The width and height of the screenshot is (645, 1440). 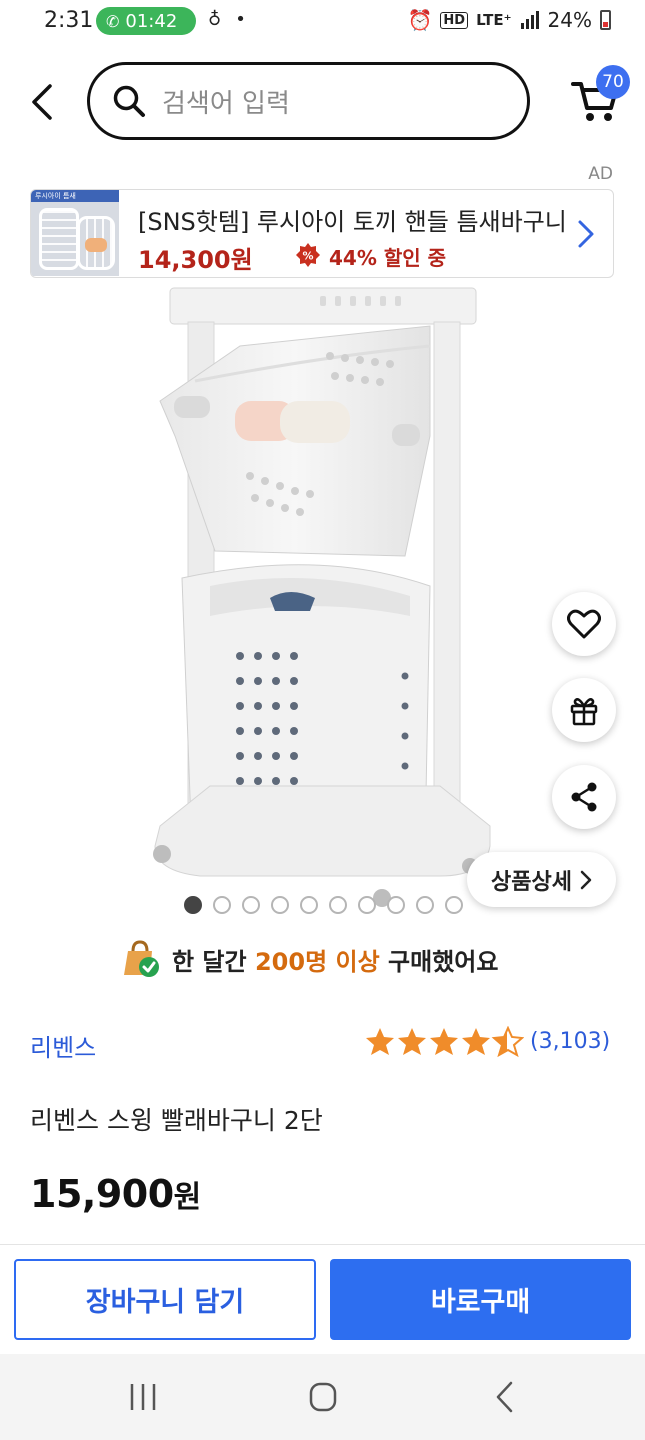 I want to click on shopping-bag-check-icon, so click(x=141, y=958).